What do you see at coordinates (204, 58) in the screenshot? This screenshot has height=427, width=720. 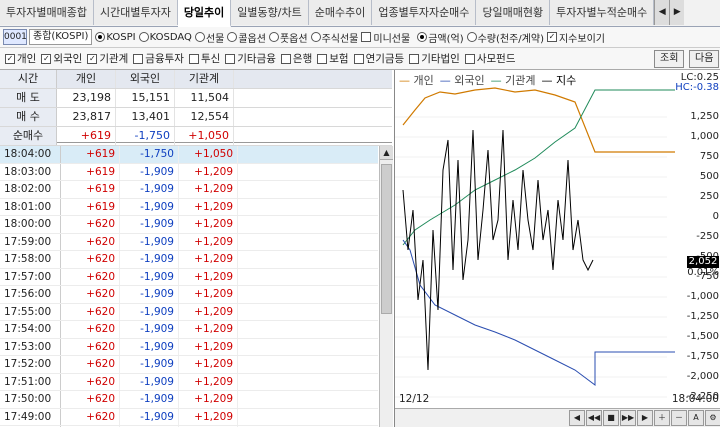 I see `filter-4: 투신` at bounding box center [204, 58].